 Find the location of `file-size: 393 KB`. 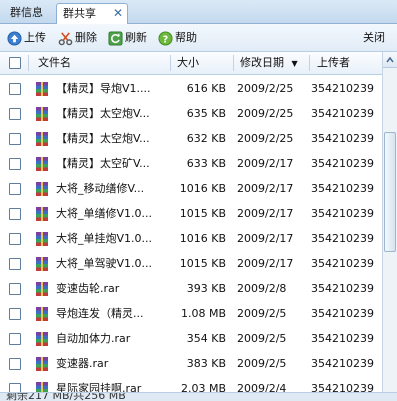

file-size: 393 KB is located at coordinates (206, 288).